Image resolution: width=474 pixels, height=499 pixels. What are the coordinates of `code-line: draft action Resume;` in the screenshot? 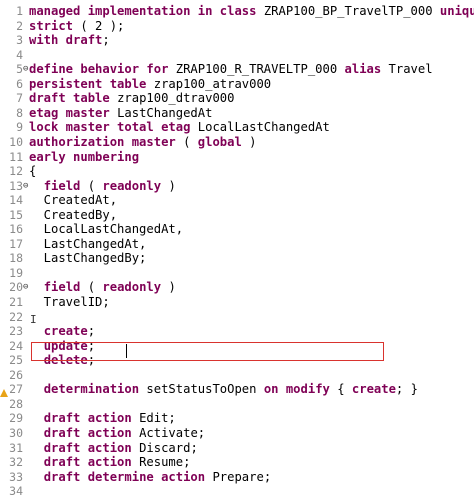 It's located at (110, 462).